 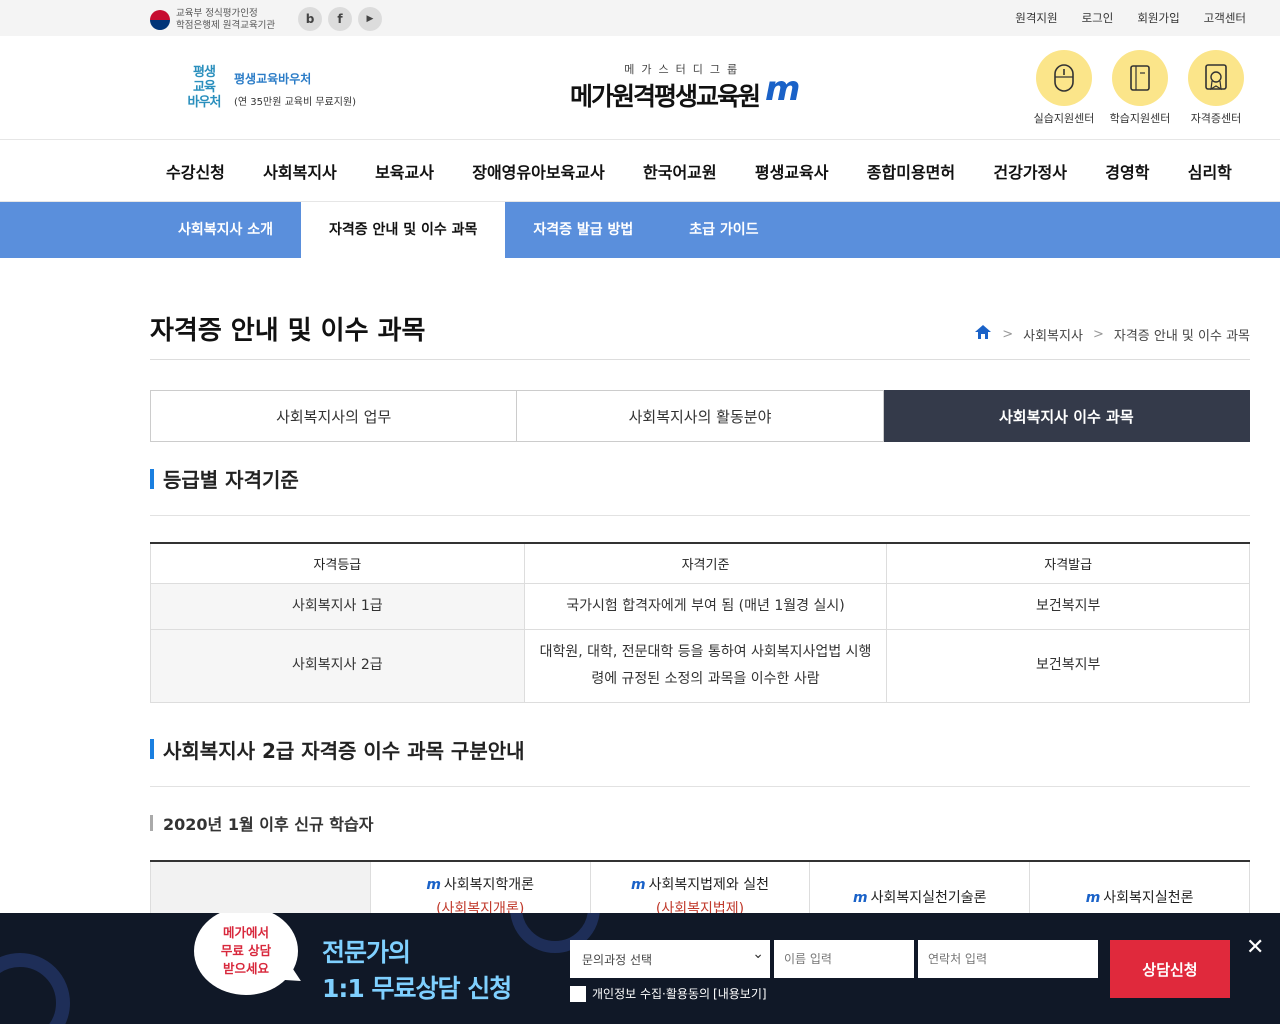 I want to click on nav-lifelong-educator: 평생교육사, so click(x=792, y=171).